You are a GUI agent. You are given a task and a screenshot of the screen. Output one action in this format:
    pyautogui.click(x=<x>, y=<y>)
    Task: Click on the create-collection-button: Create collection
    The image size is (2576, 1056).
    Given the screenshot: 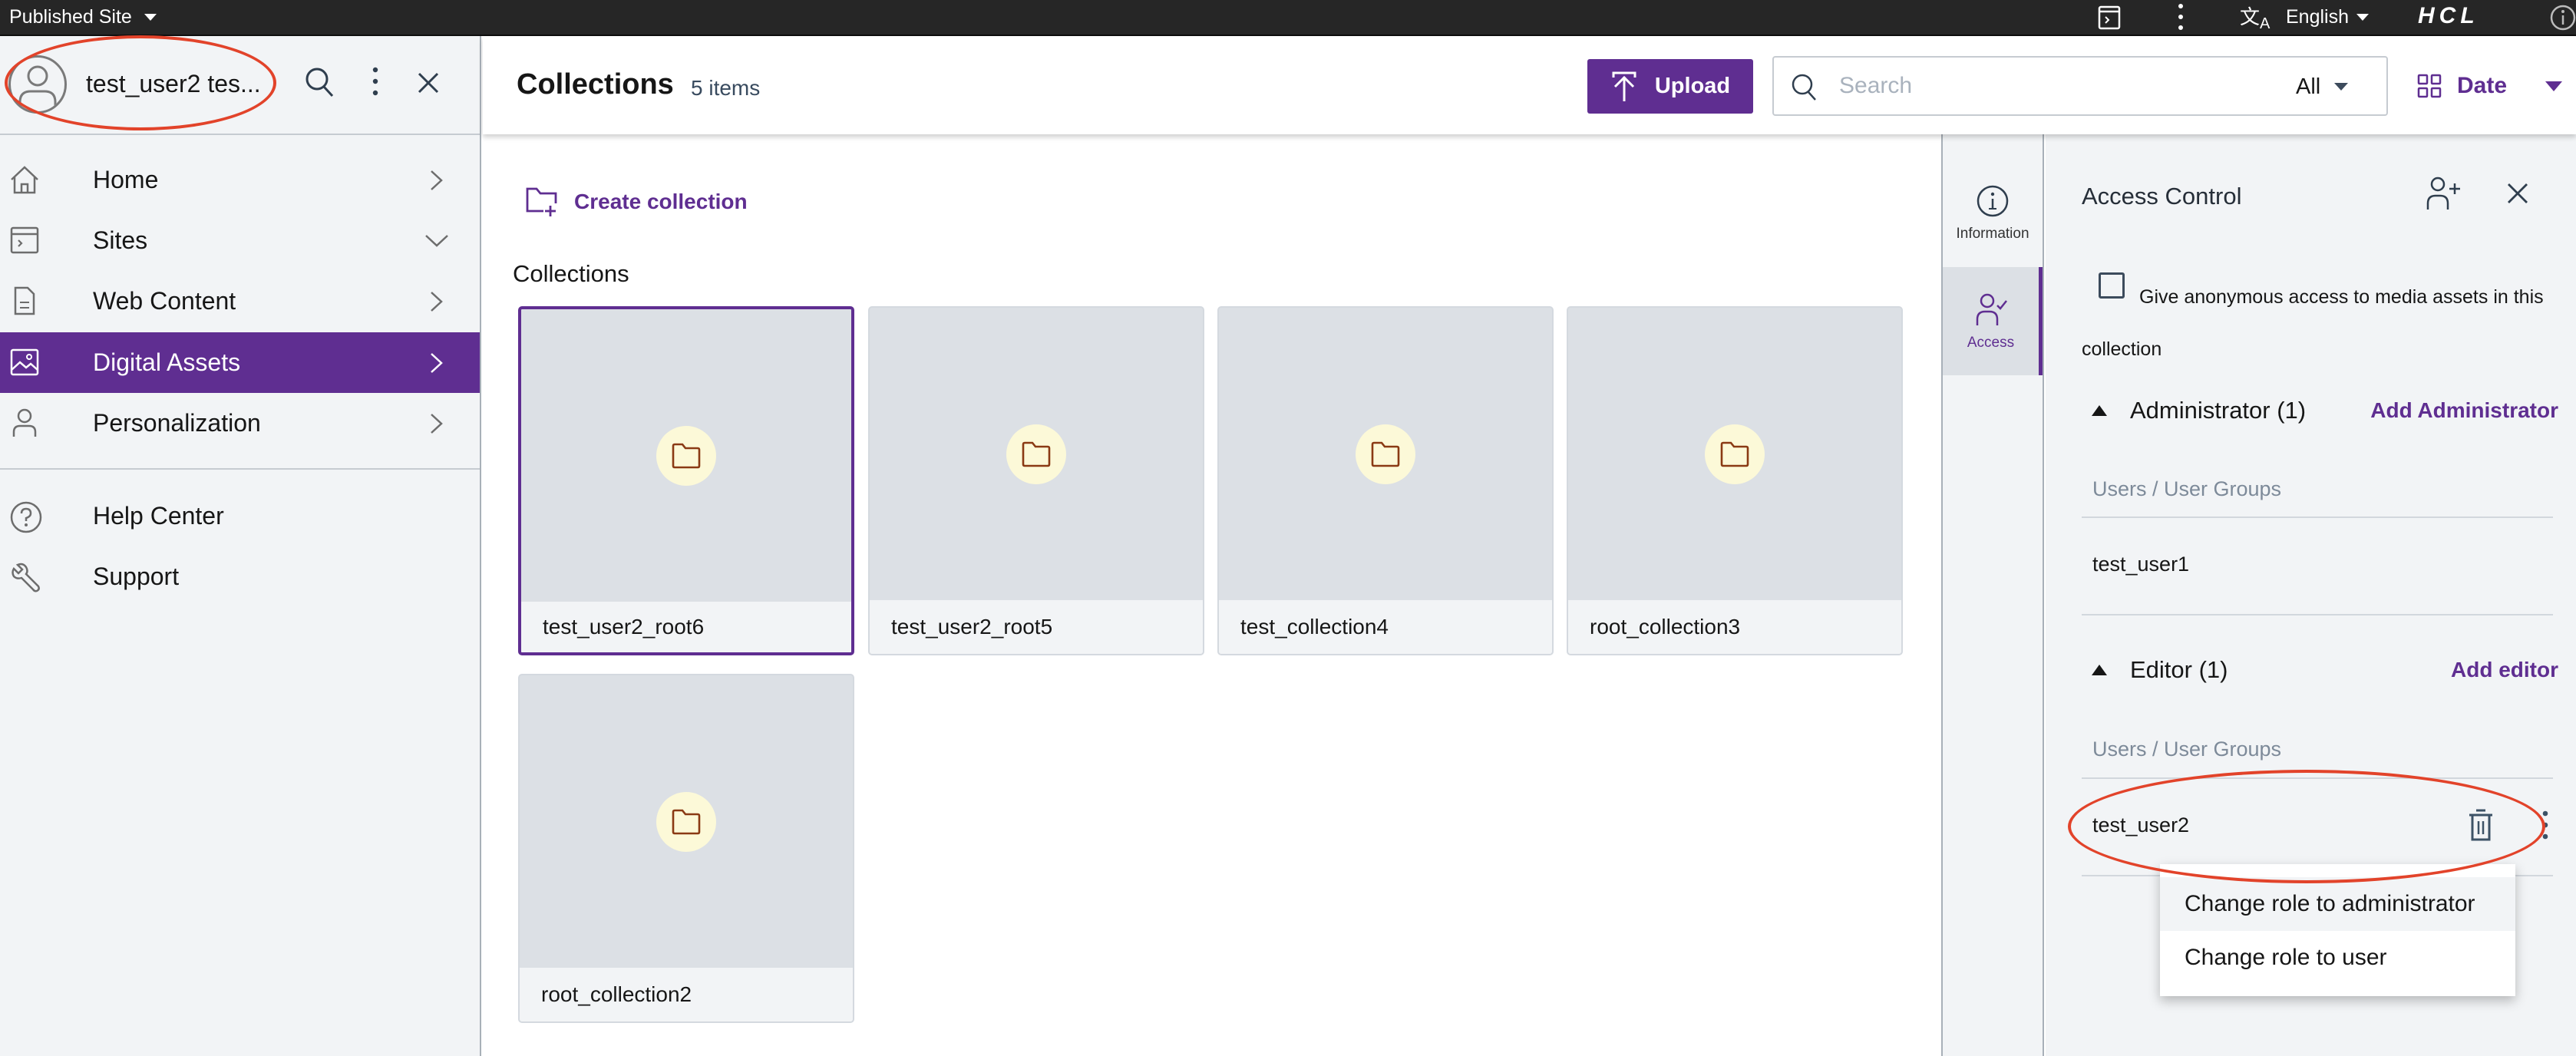 What is the action you would take?
    pyautogui.click(x=636, y=201)
    